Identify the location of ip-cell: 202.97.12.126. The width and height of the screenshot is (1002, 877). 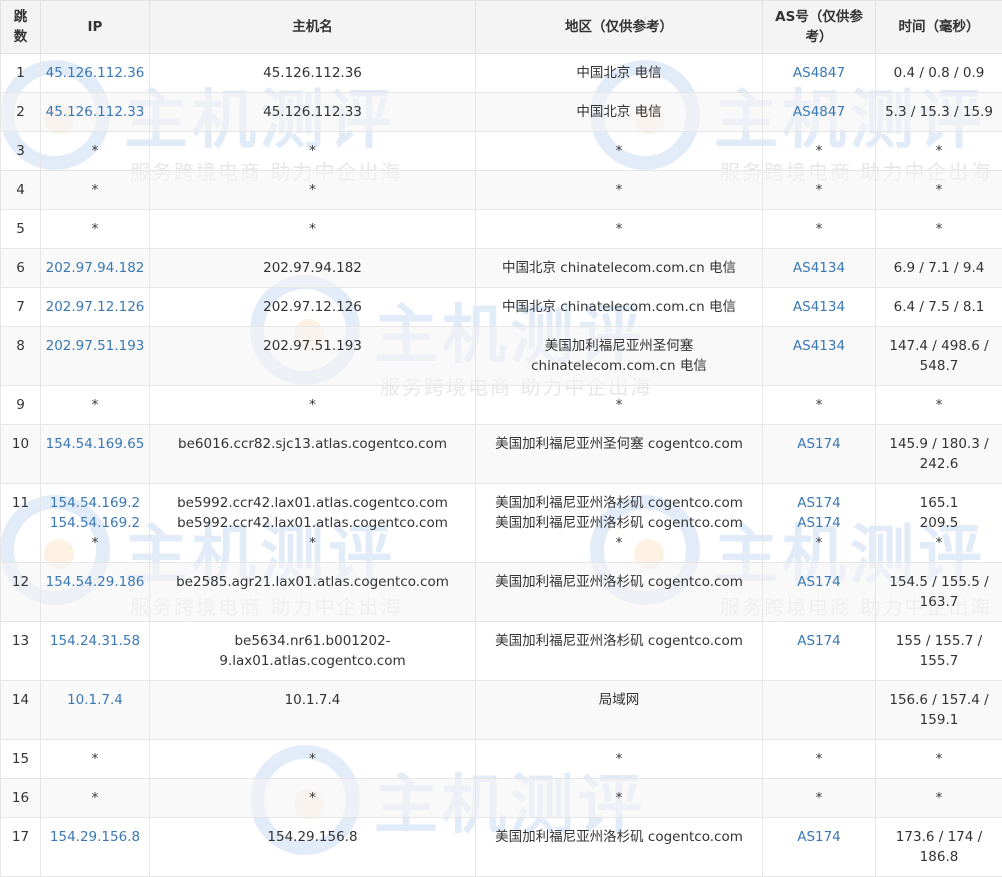
(95, 307).